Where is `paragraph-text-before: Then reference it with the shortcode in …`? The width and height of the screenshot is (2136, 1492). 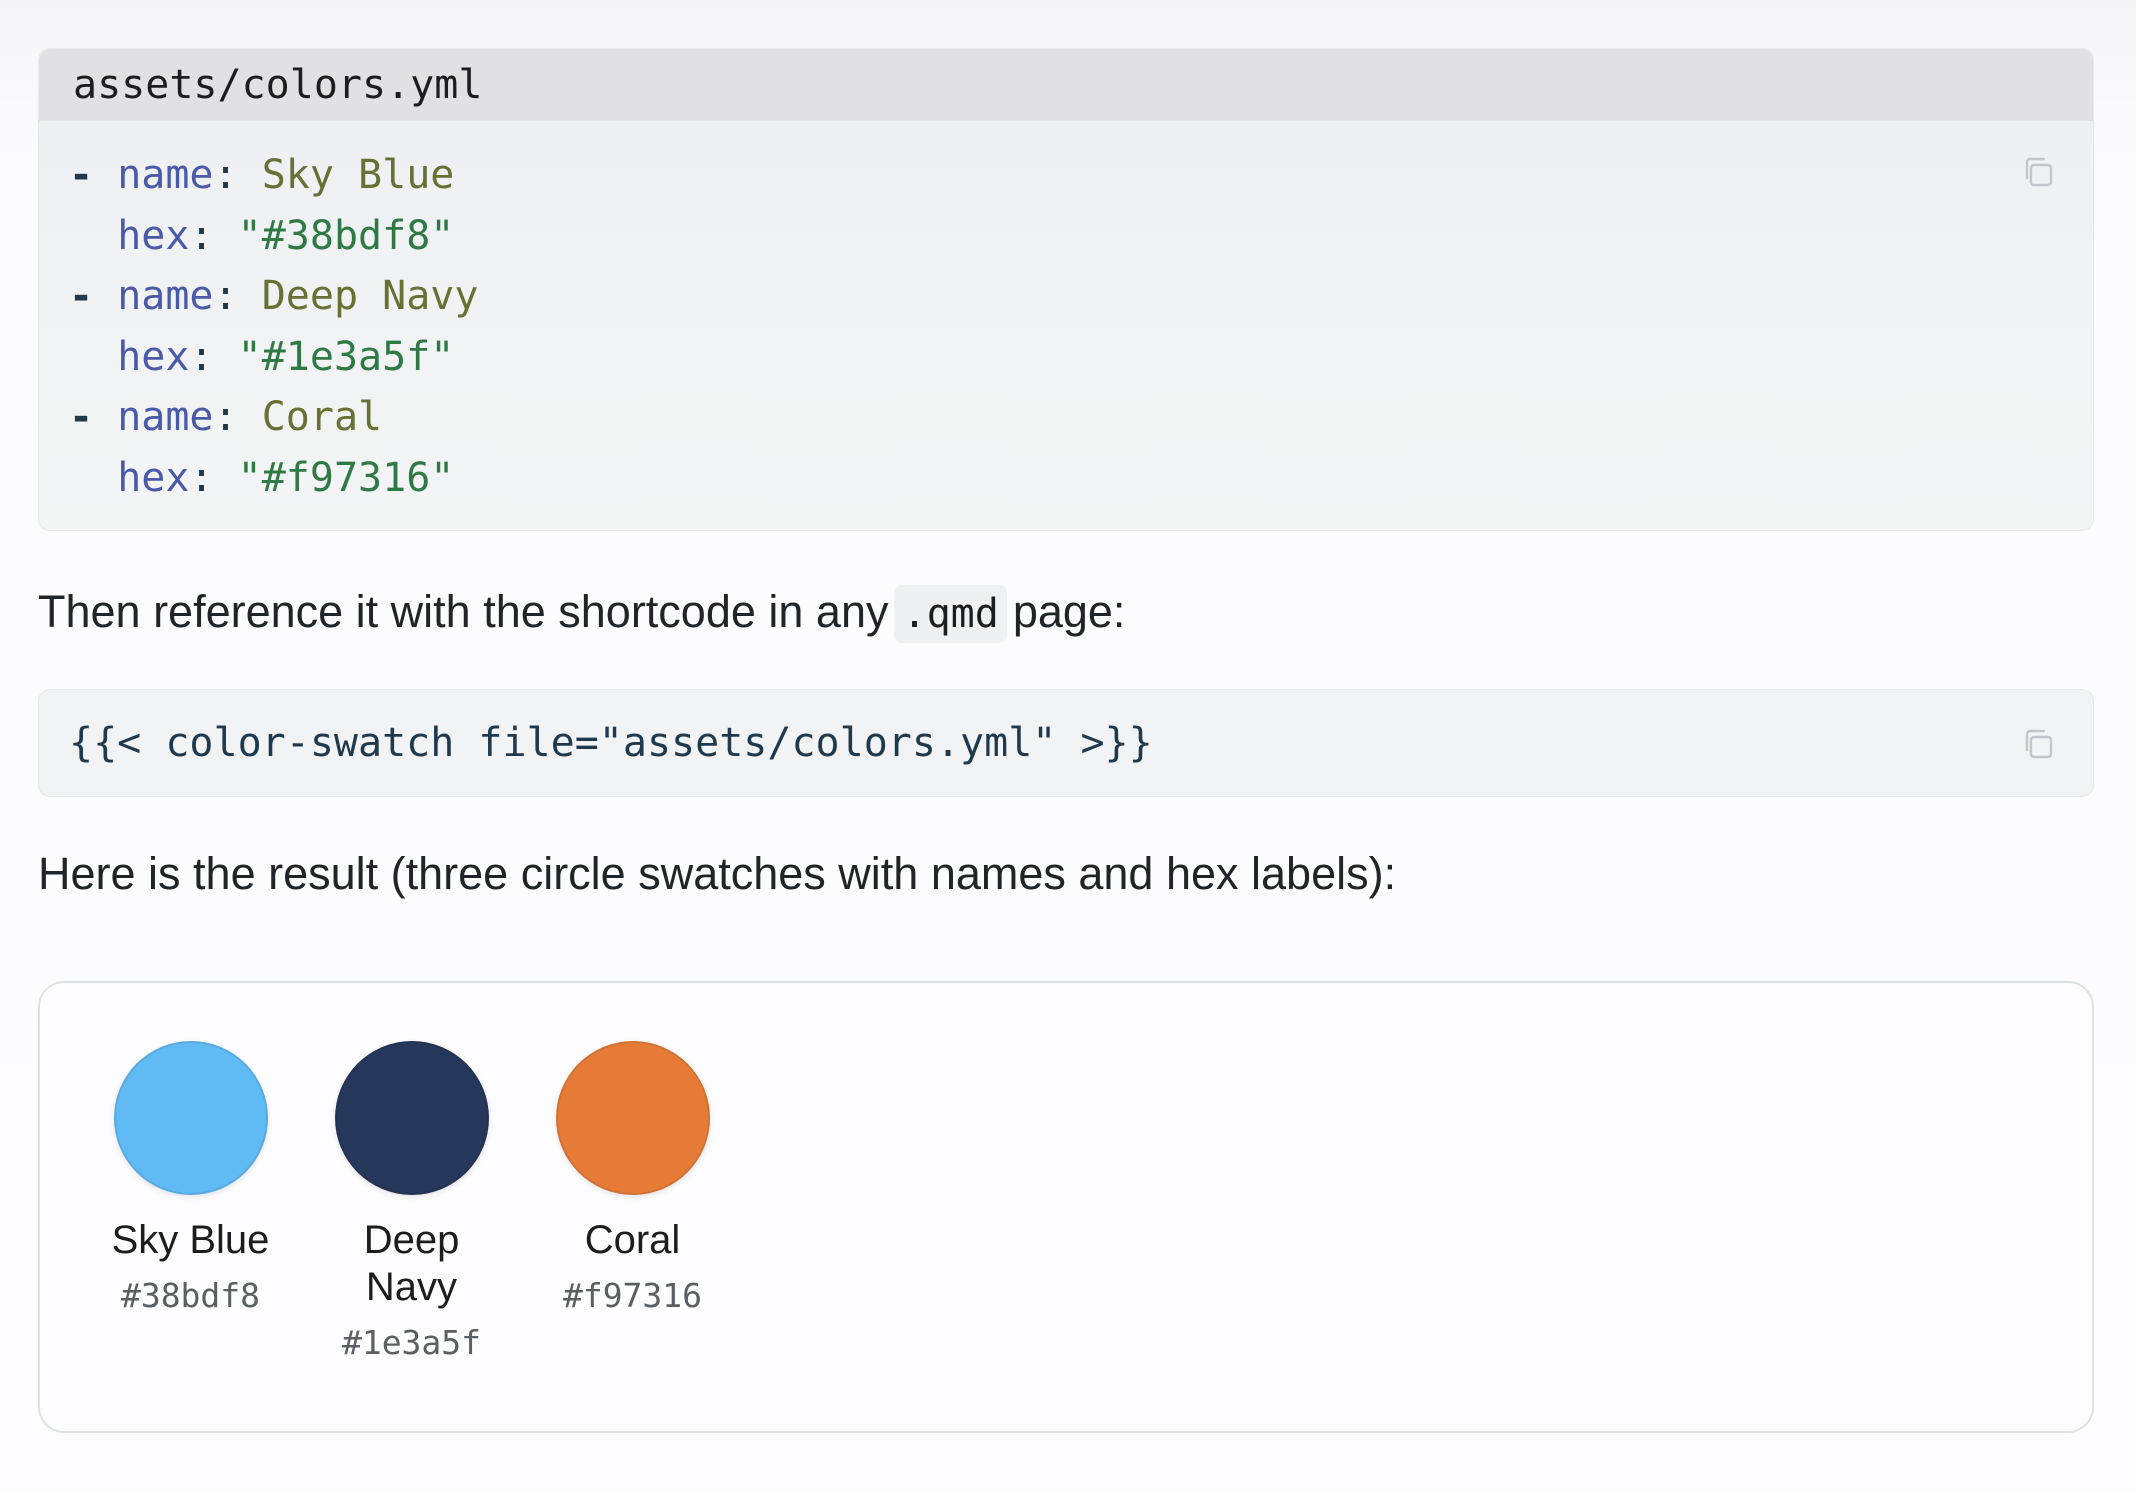
paragraph-text-before: Then reference it with the shortcode in … is located at coordinates (463, 611).